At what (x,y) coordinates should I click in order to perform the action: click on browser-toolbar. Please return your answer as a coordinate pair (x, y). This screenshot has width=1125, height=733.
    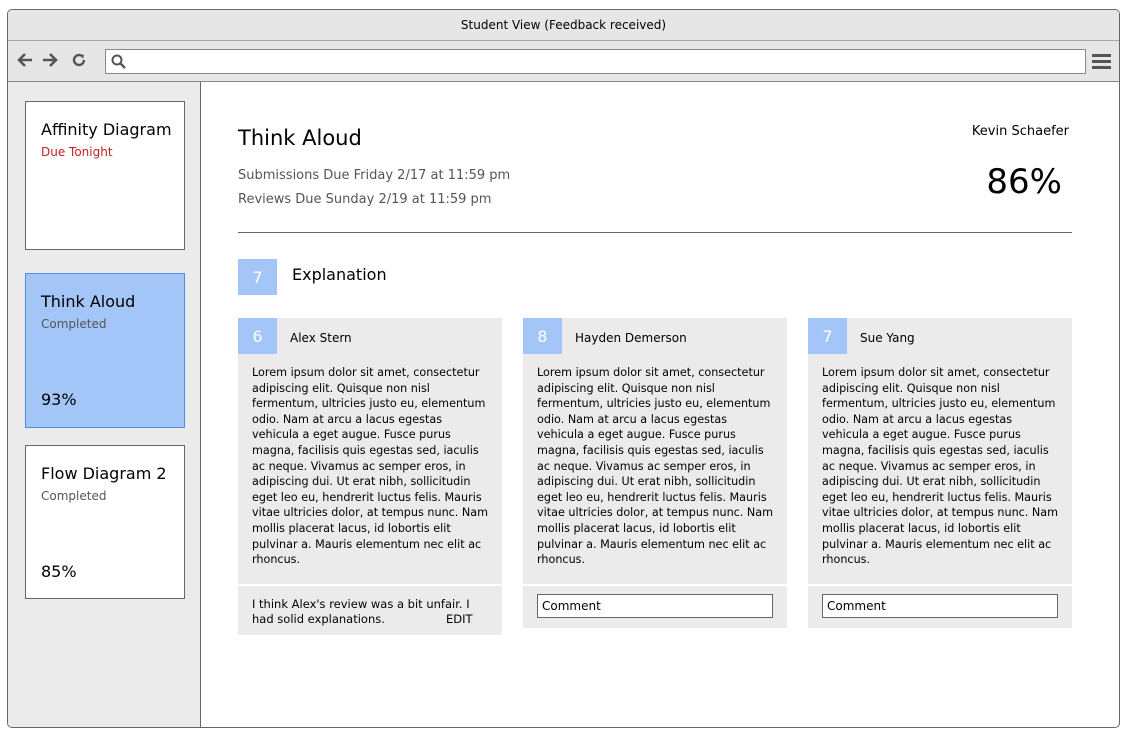
    Looking at the image, I should click on (563, 61).